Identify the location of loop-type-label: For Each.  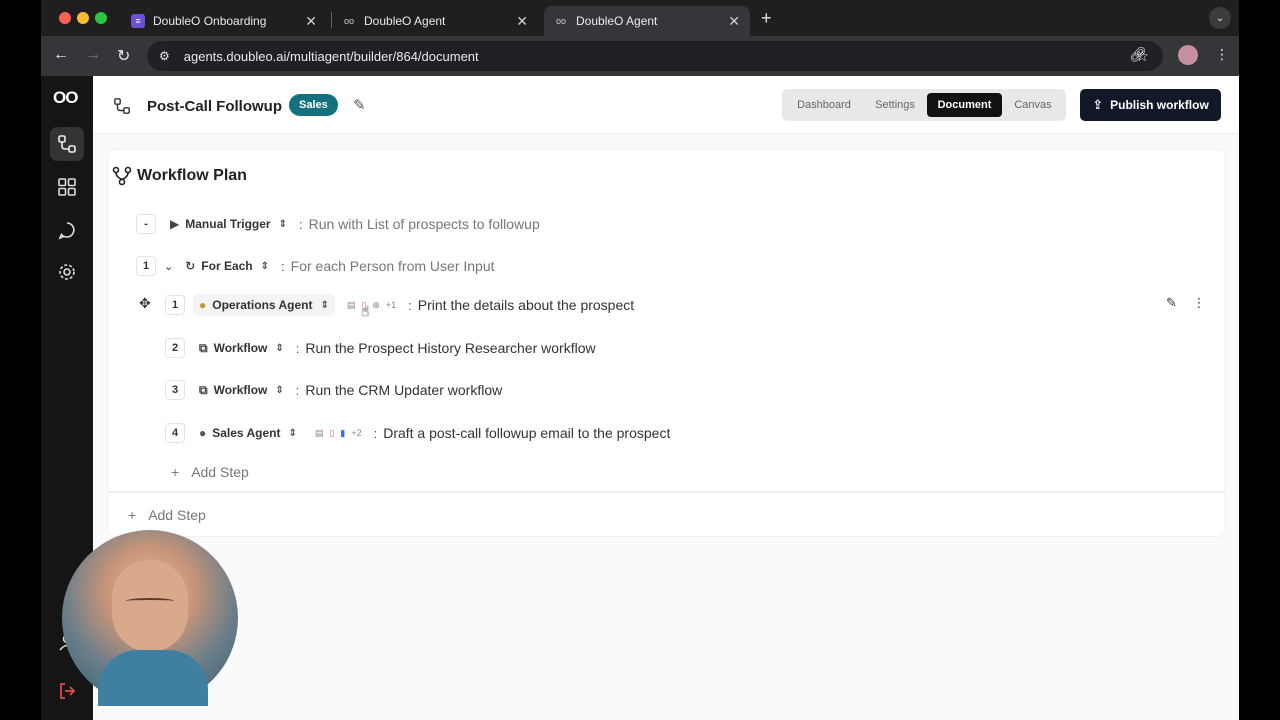
(227, 266).